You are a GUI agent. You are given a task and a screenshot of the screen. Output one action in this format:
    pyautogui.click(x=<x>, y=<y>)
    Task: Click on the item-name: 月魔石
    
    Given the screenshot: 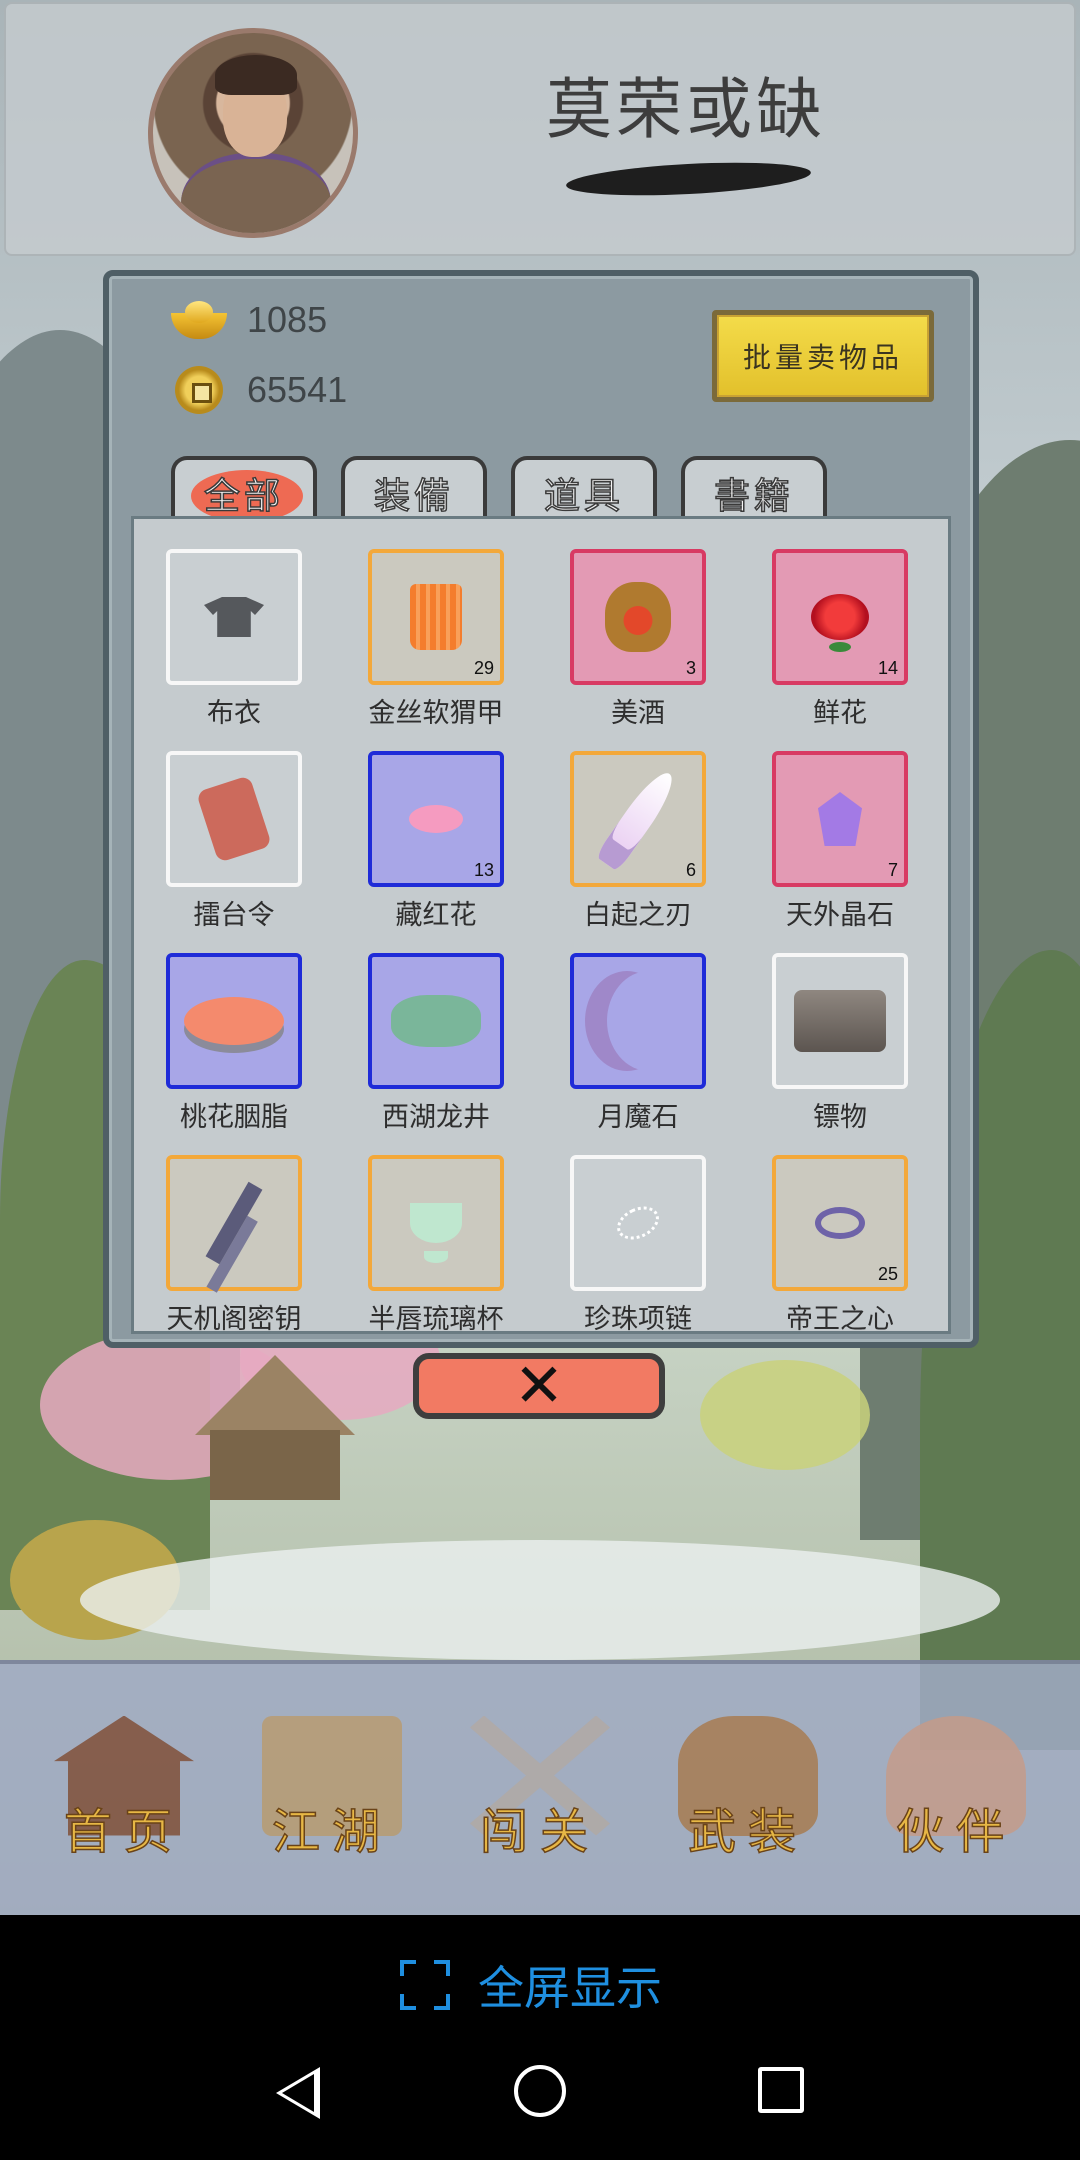 What is the action you would take?
    pyautogui.click(x=638, y=1117)
    